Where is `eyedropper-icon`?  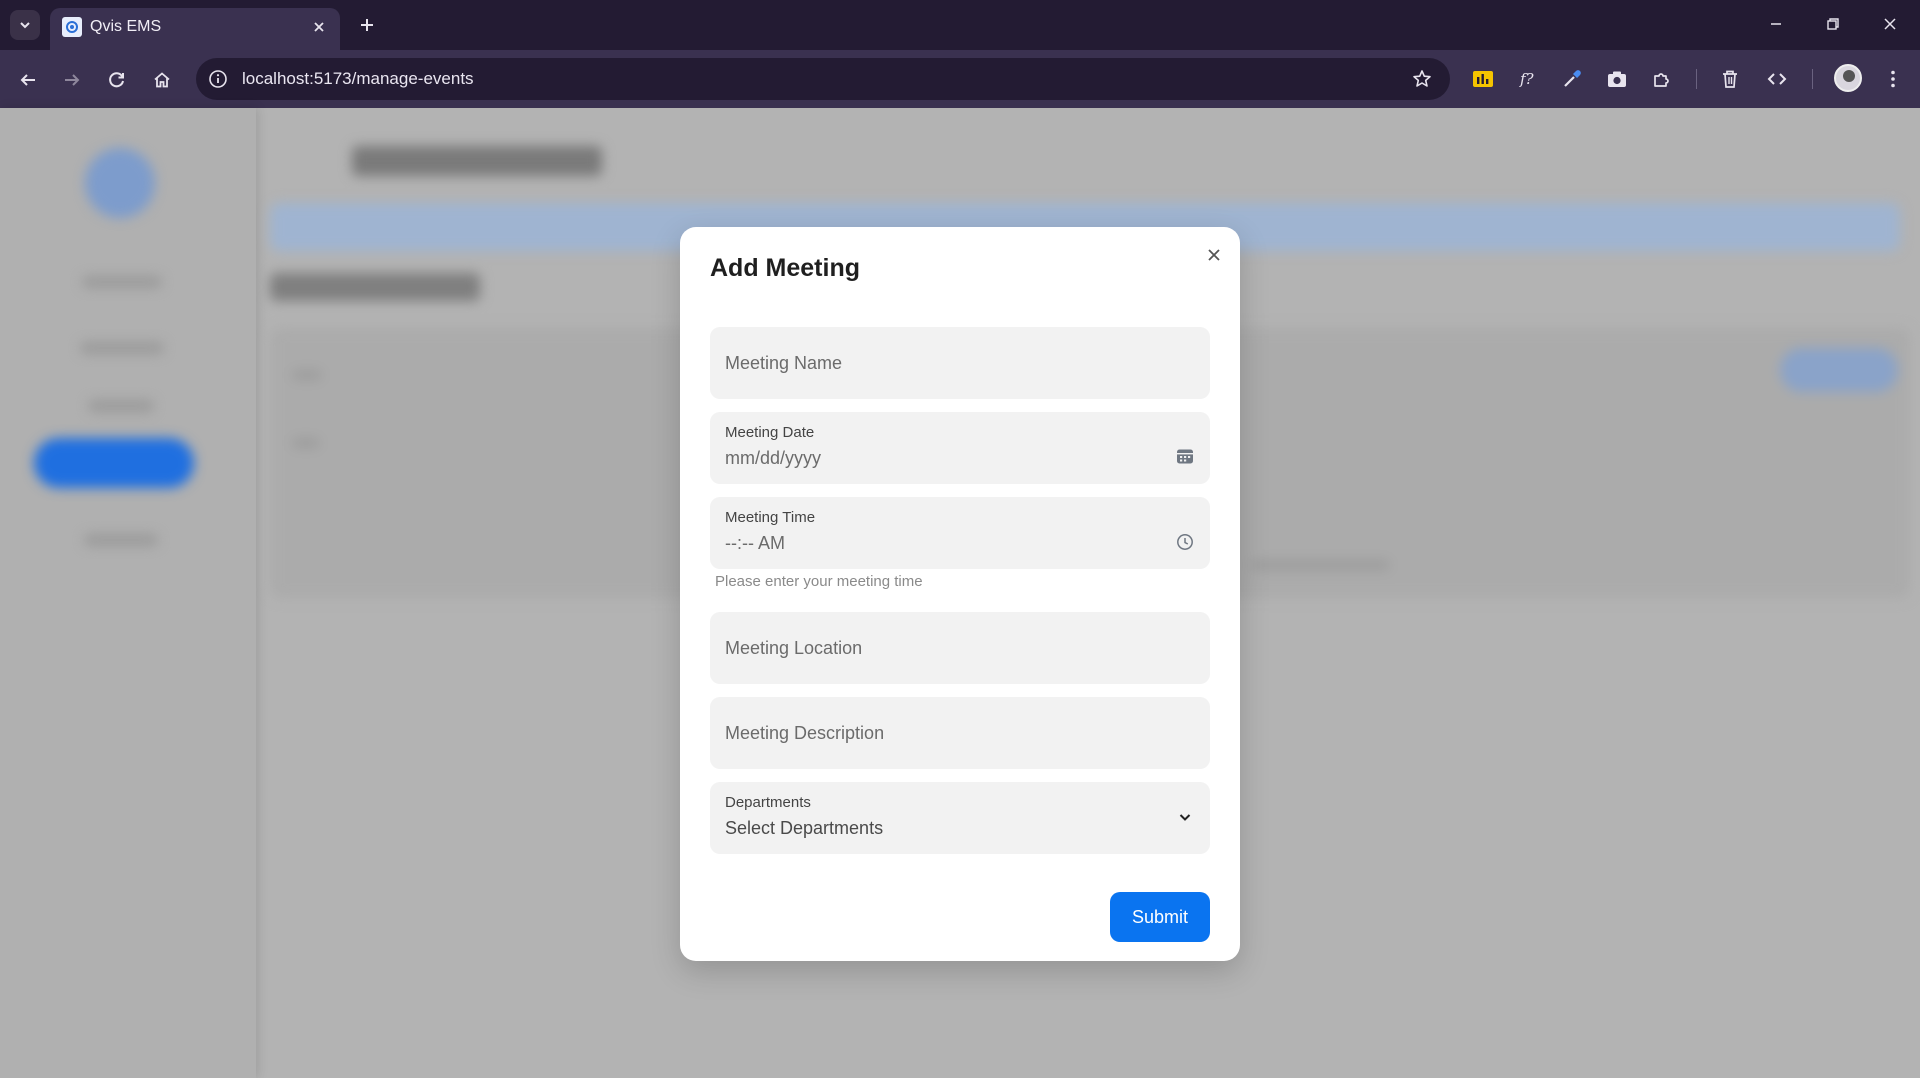
eyedropper-icon is located at coordinates (1572, 78).